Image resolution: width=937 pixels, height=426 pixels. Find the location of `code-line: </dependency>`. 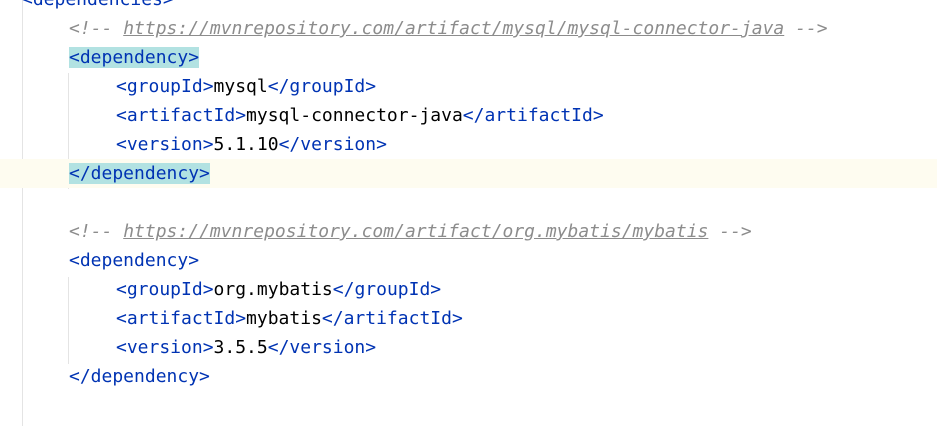

code-line: </dependency> is located at coordinates (468, 376).